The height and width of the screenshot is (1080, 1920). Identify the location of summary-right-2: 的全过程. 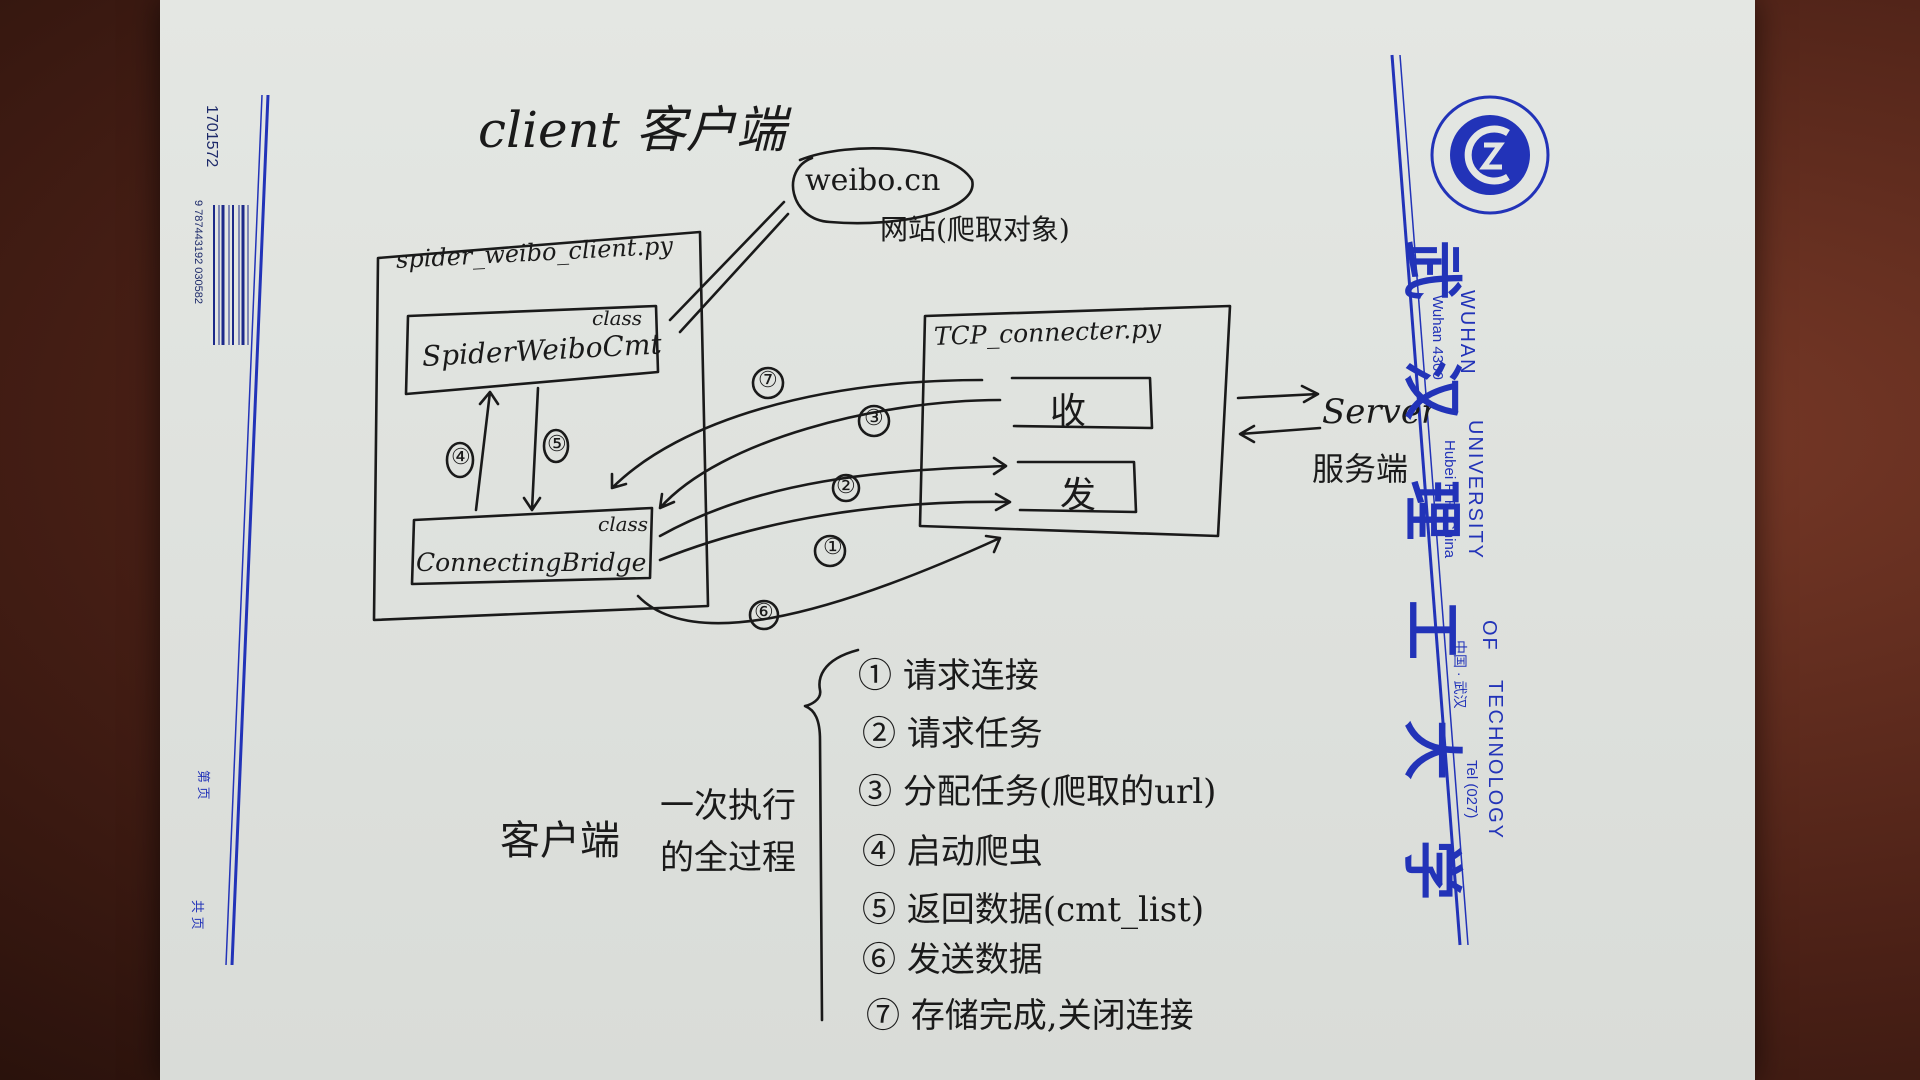
(728, 858).